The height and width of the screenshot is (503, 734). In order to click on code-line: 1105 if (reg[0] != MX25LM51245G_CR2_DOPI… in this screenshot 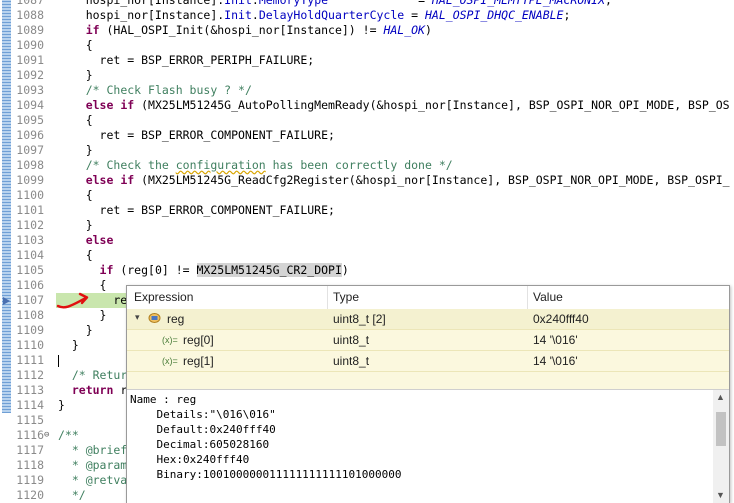, I will do `click(367, 270)`.